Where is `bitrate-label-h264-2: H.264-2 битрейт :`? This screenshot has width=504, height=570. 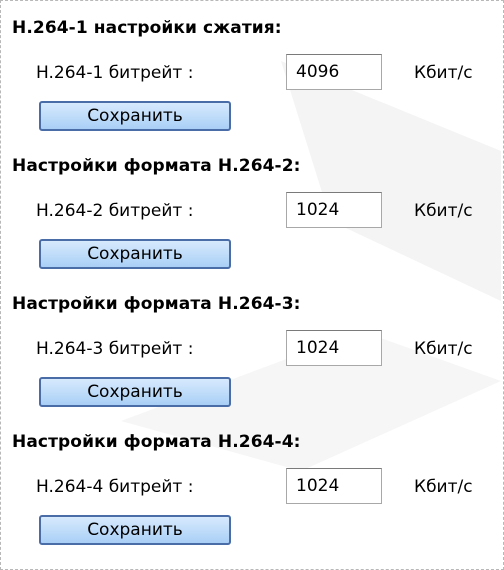
bitrate-label-h264-2: H.264-2 битрейт : is located at coordinates (115, 211).